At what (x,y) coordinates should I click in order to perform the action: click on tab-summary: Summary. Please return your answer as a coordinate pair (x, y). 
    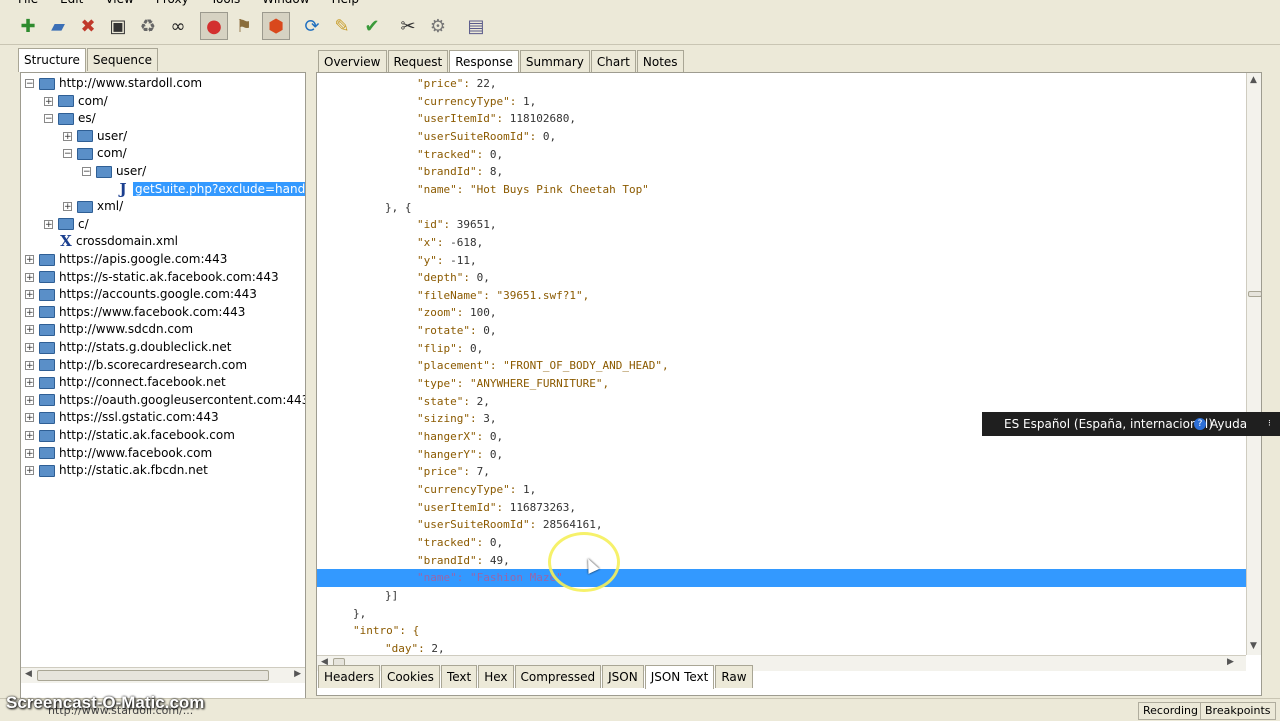
    Looking at the image, I should click on (554, 61).